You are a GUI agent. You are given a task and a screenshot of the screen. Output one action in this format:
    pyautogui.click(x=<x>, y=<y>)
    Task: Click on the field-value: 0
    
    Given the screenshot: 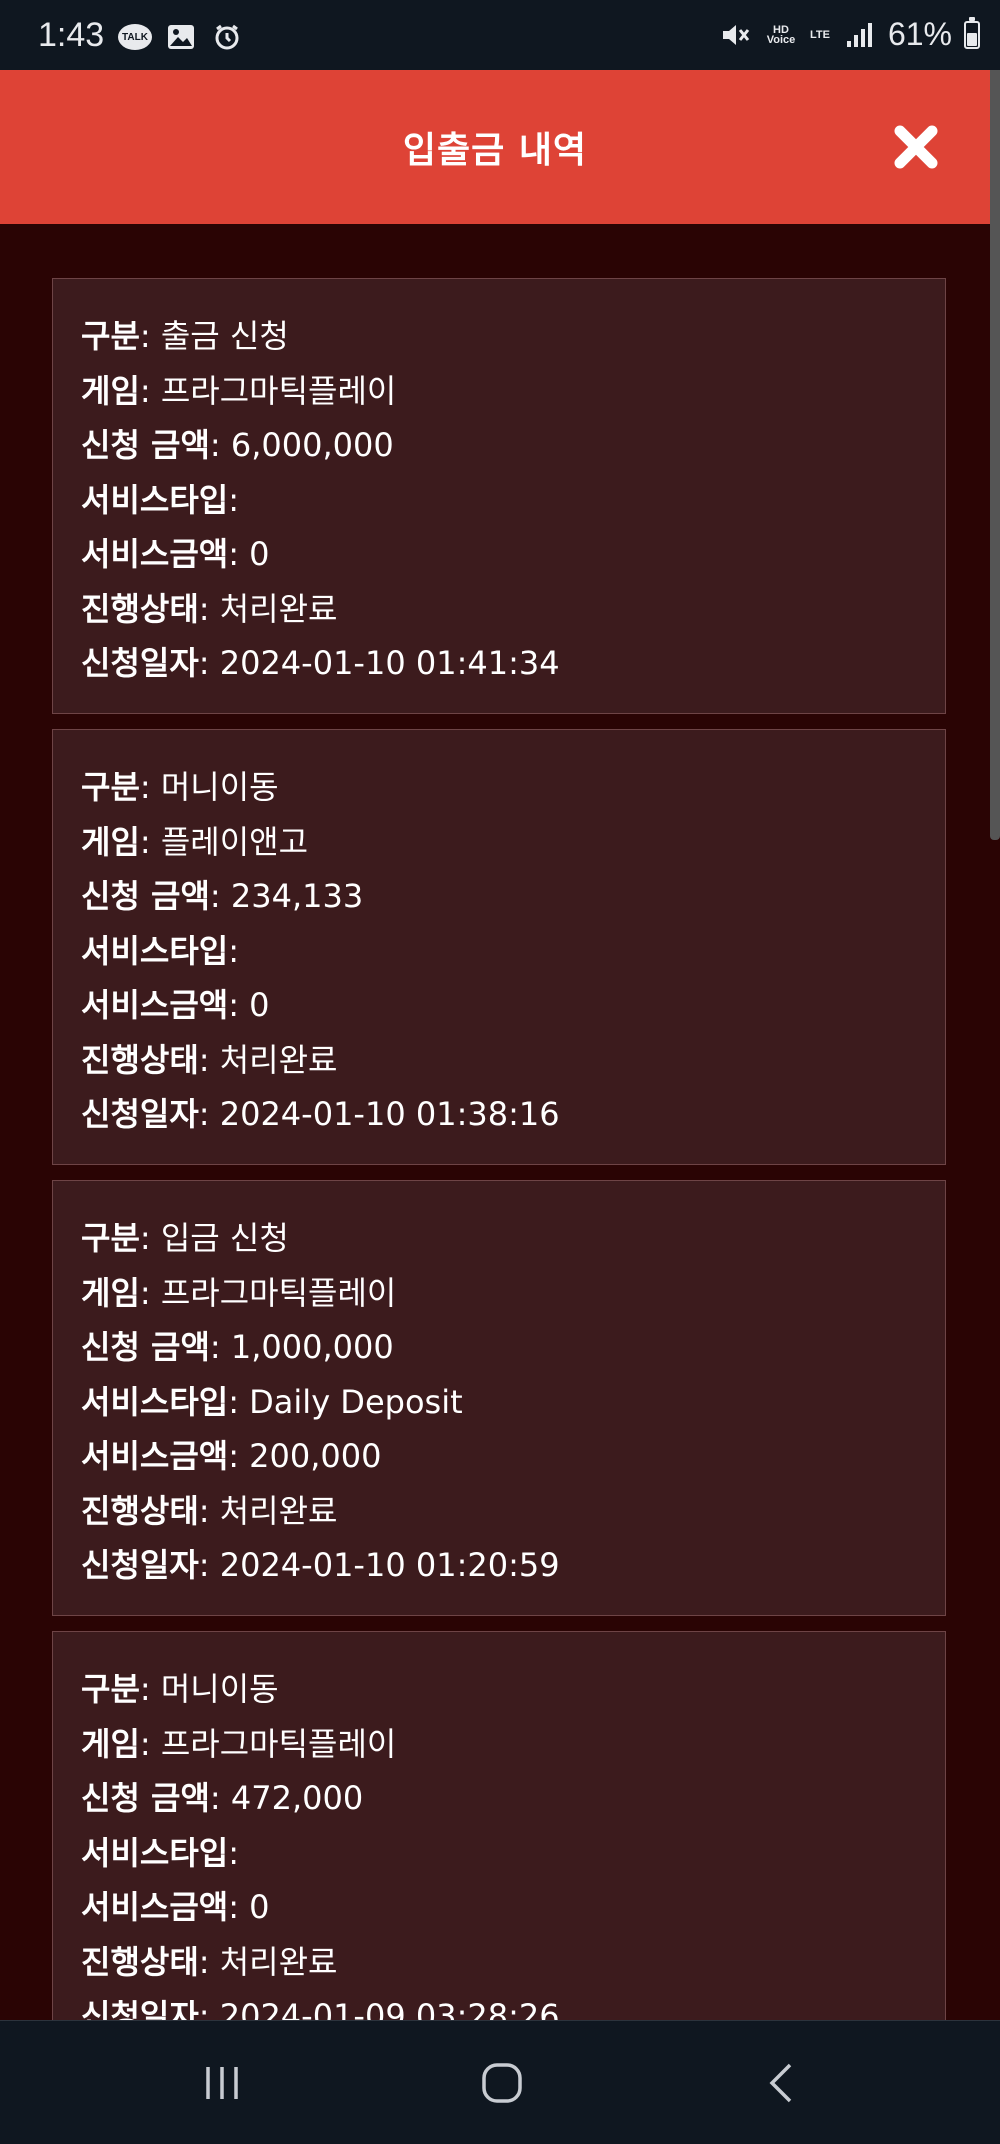 What is the action you would take?
    pyautogui.click(x=259, y=1907)
    